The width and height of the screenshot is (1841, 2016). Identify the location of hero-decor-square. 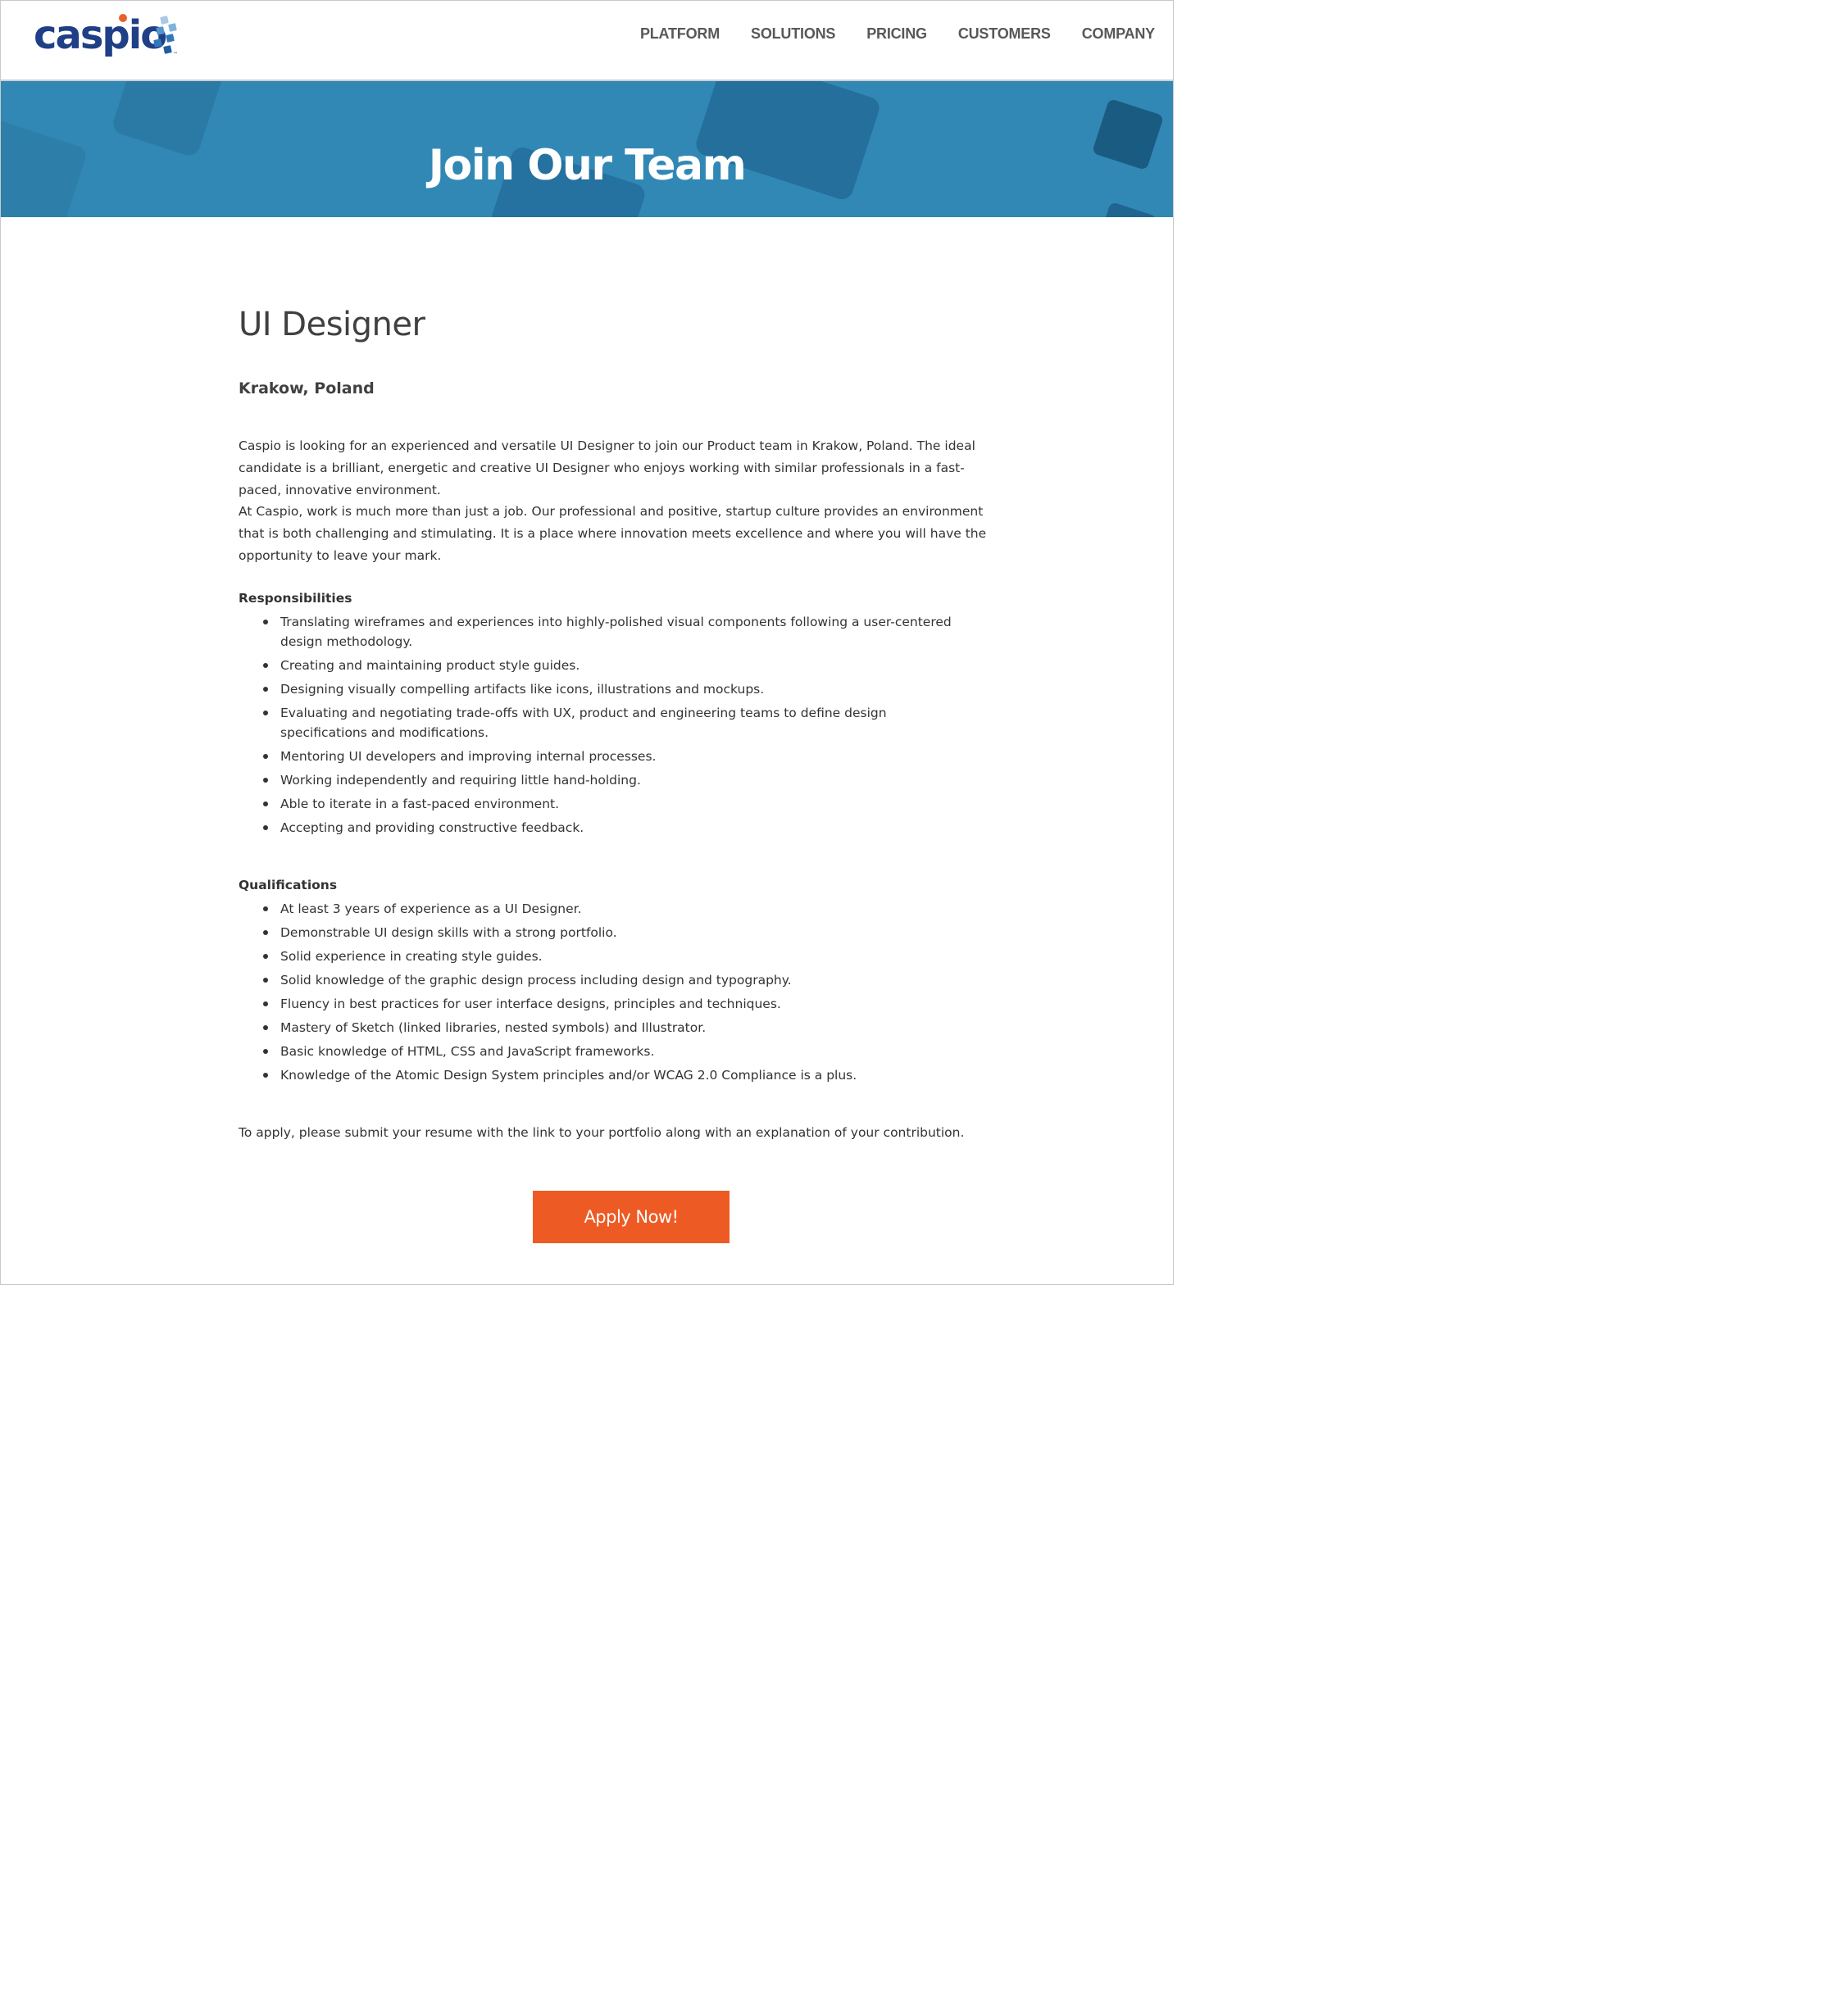
(1128, 209).